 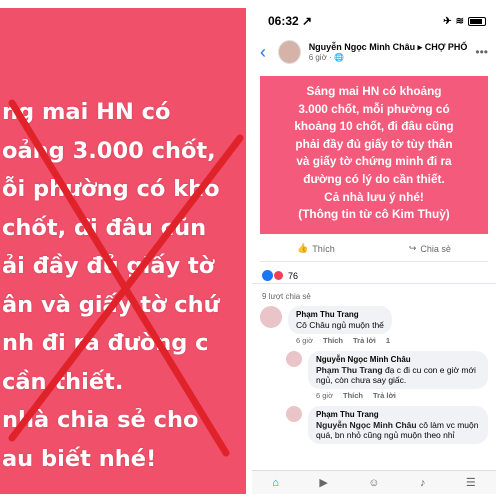 I want to click on like-button: 👍 Thích, so click(x=316, y=248).